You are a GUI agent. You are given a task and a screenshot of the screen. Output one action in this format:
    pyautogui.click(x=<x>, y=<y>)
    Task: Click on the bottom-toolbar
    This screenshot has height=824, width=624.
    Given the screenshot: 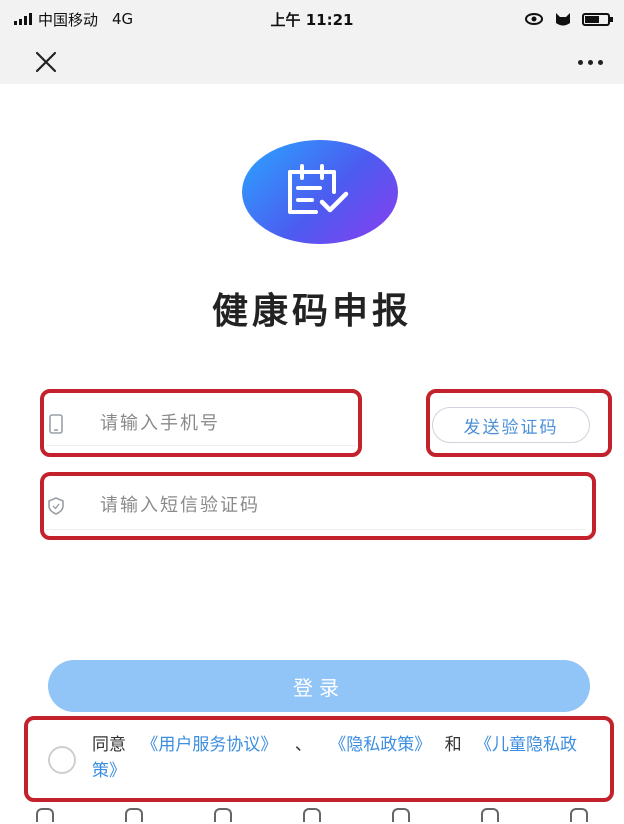 What is the action you would take?
    pyautogui.click(x=312, y=816)
    